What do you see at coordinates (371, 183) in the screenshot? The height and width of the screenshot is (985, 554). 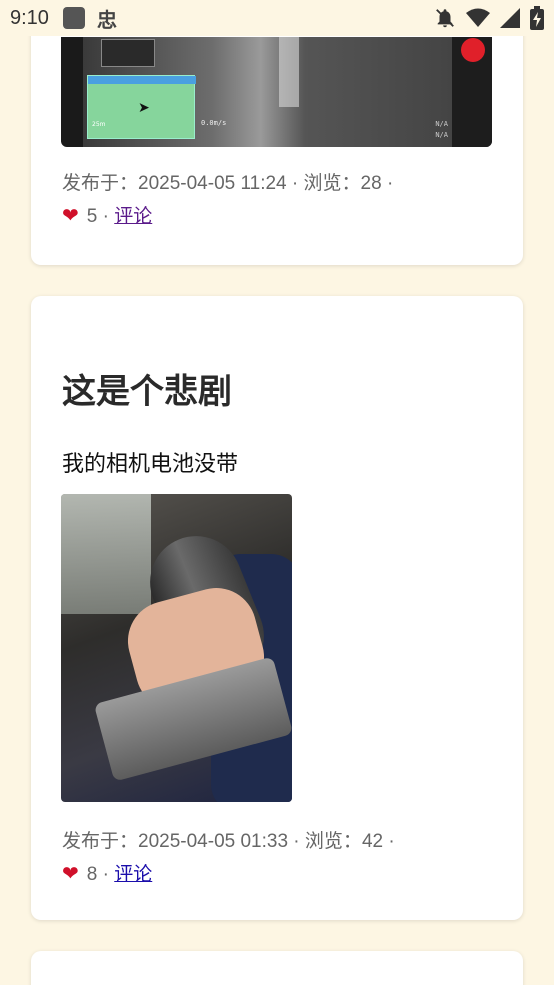 I see `views-count: 28` at bounding box center [371, 183].